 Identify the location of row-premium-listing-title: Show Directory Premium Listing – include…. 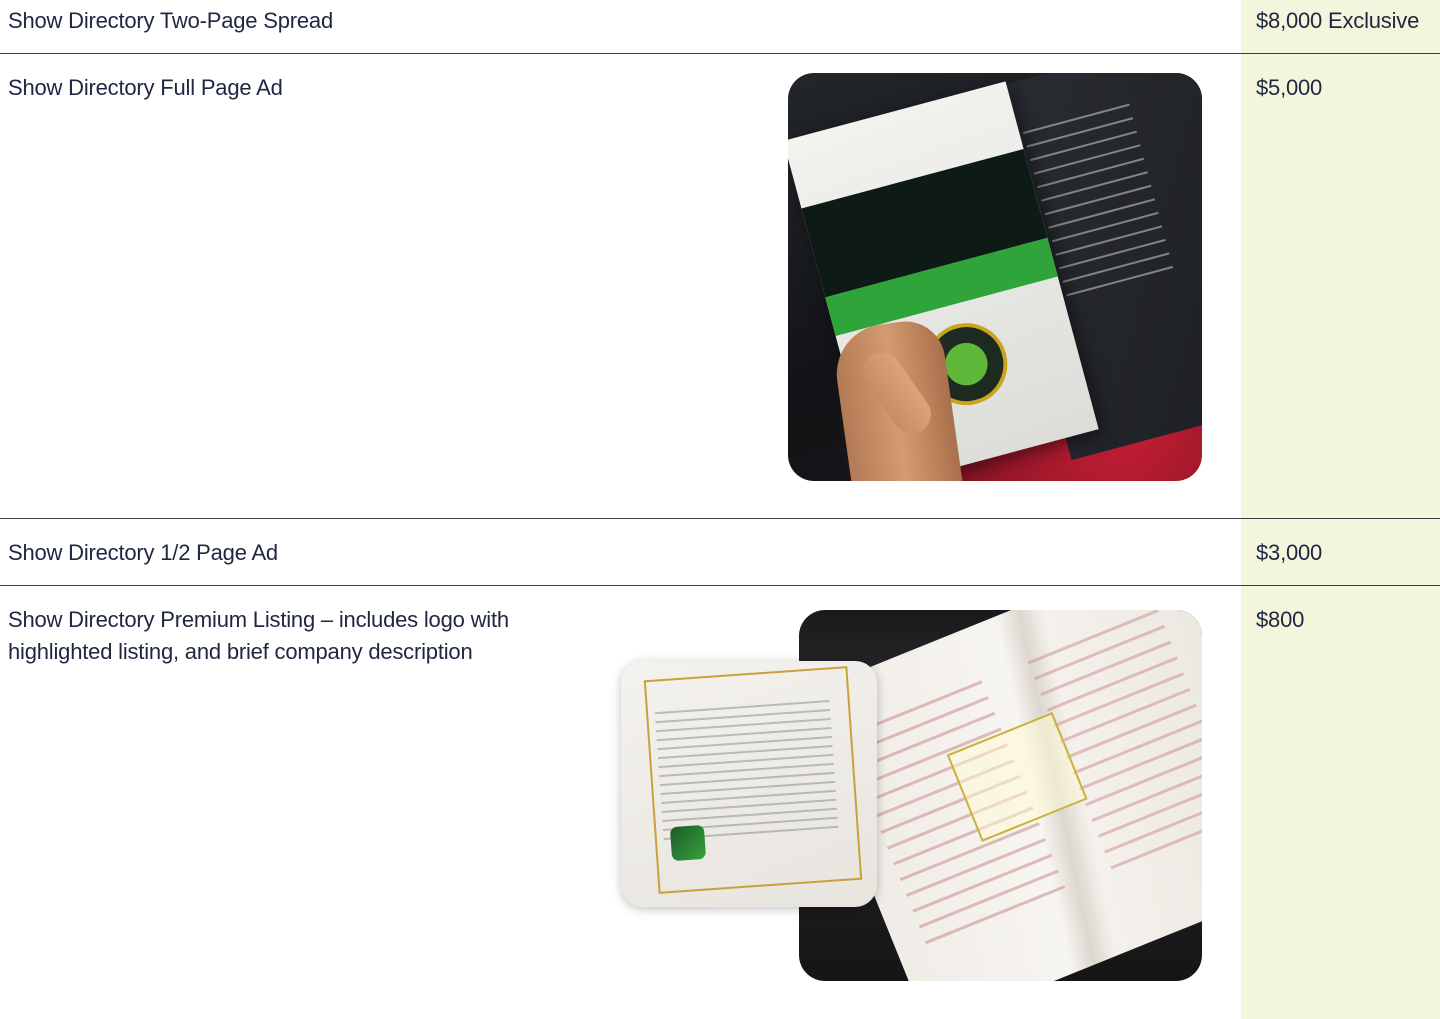
(258, 636).